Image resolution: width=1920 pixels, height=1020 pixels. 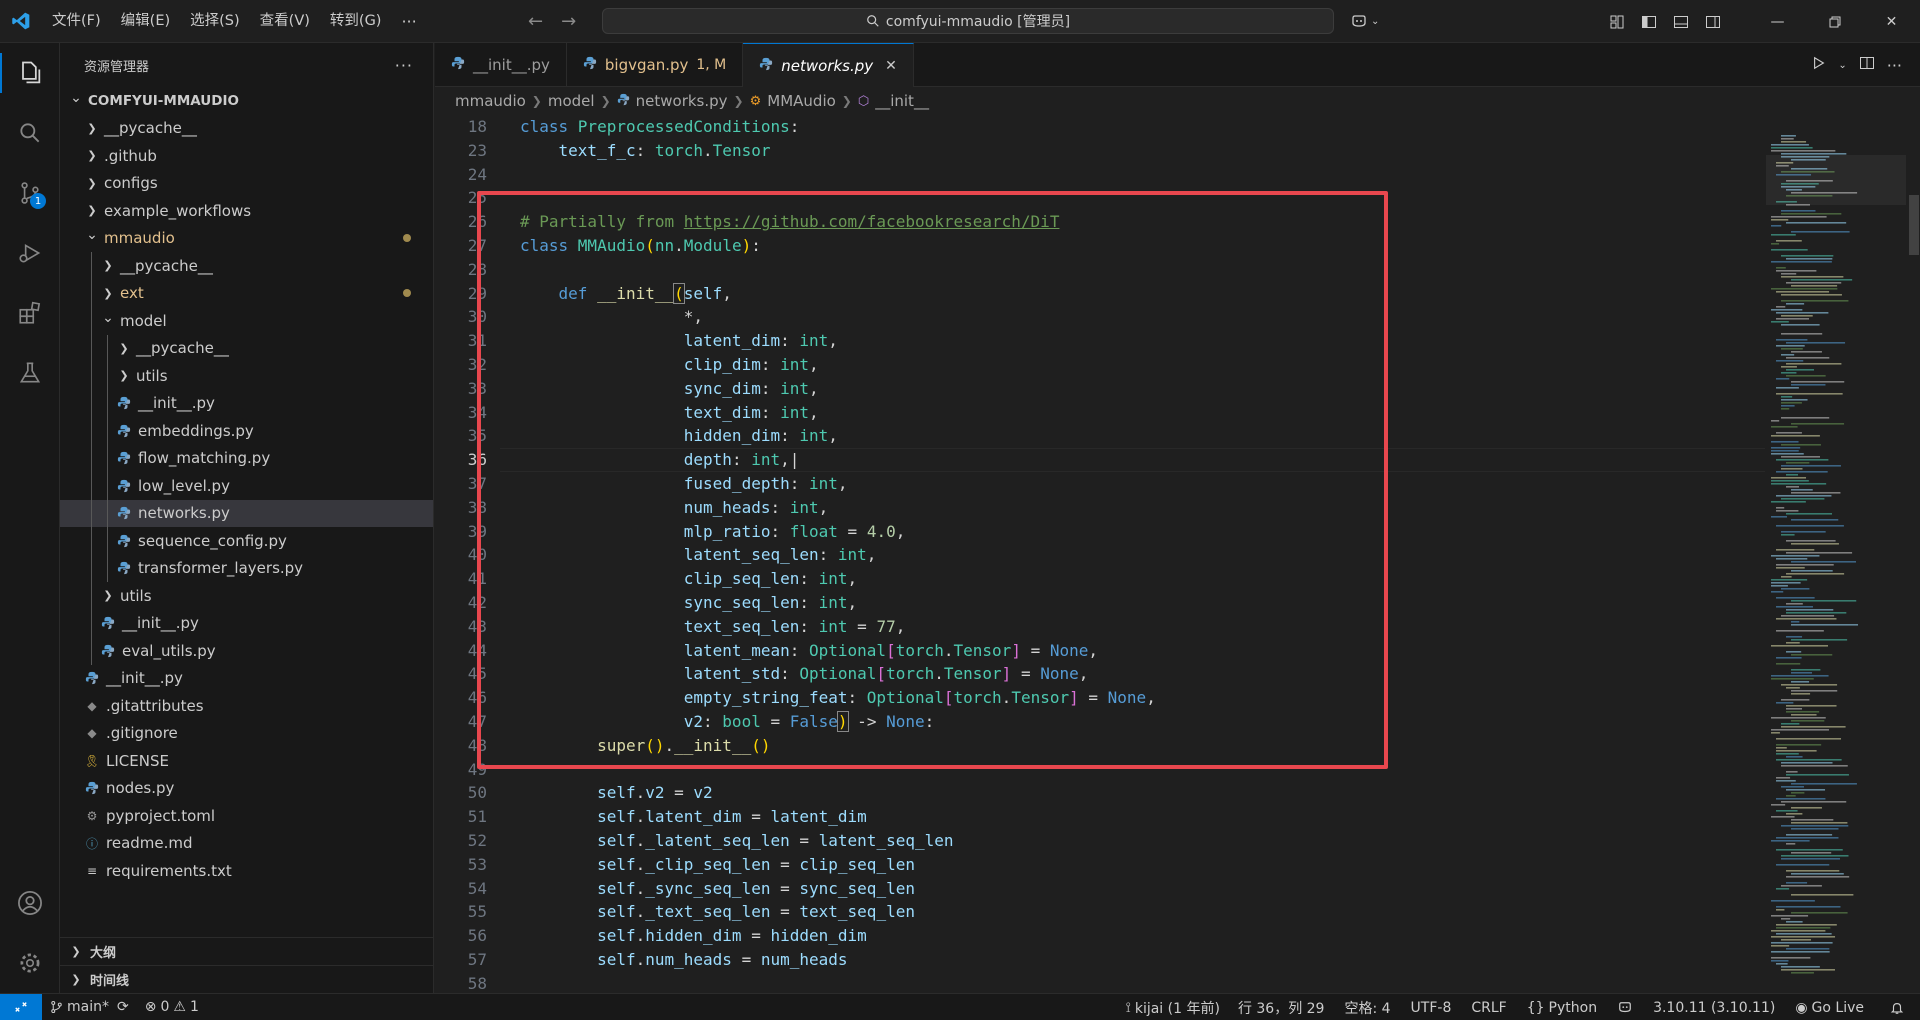 What do you see at coordinates (1100, 770) in the screenshot?
I see `code-line: 49` at bounding box center [1100, 770].